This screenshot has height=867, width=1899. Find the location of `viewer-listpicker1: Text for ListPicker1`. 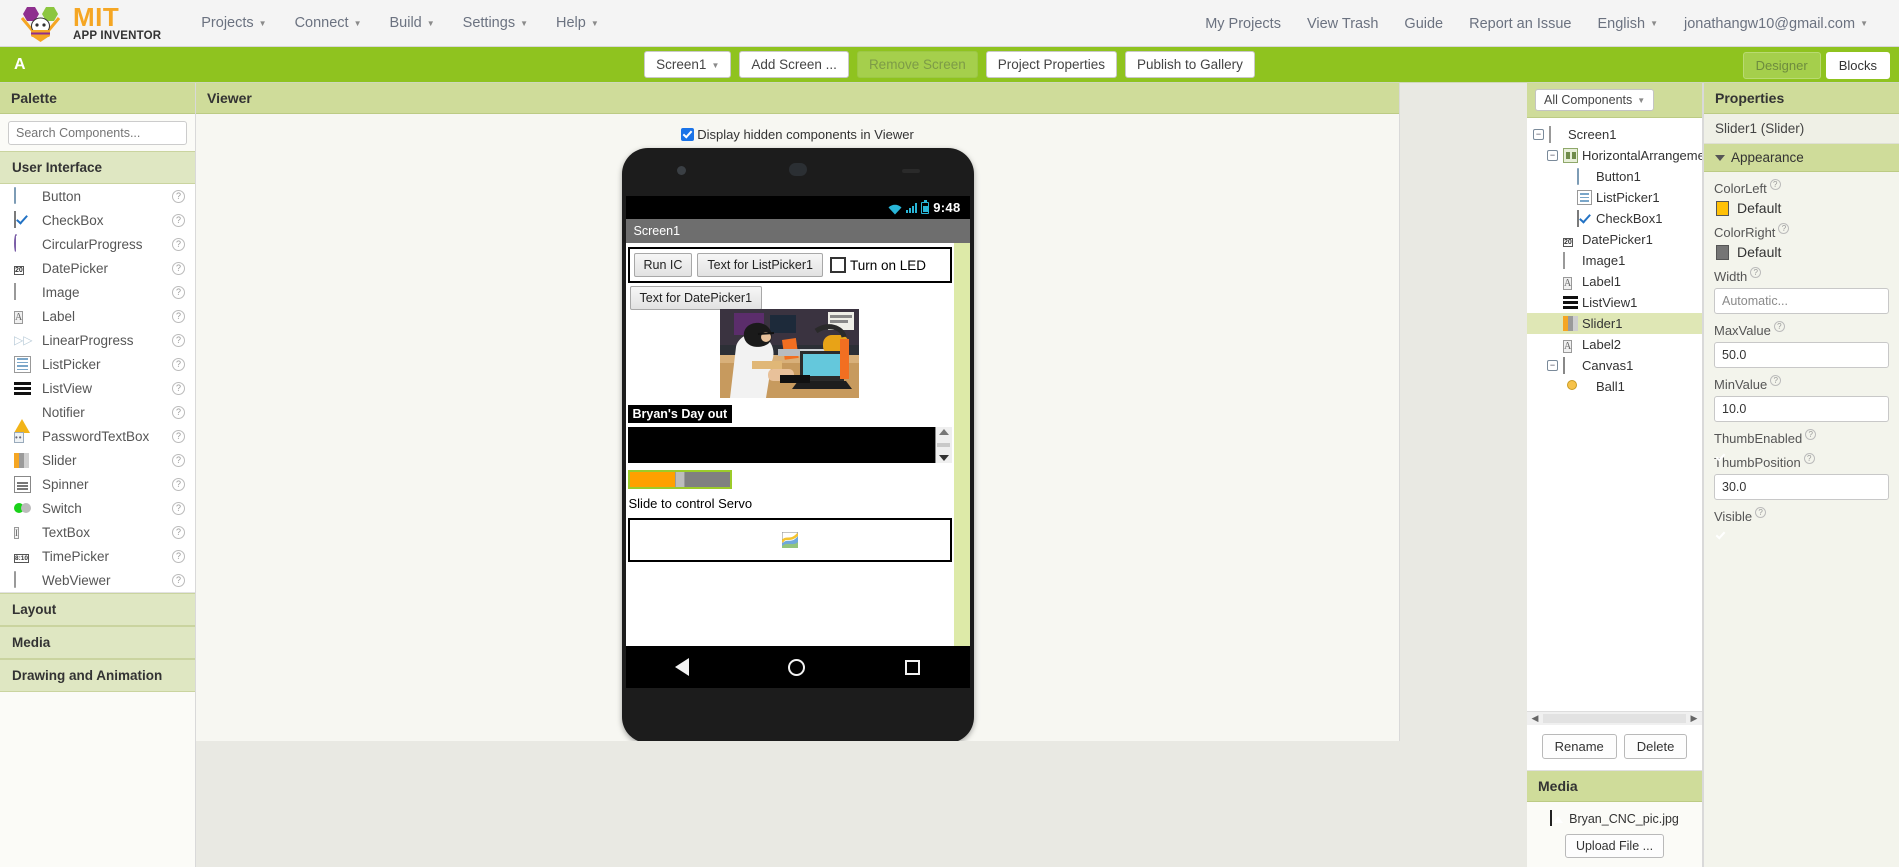

viewer-listpicker1: Text for ListPicker1 is located at coordinates (760, 265).